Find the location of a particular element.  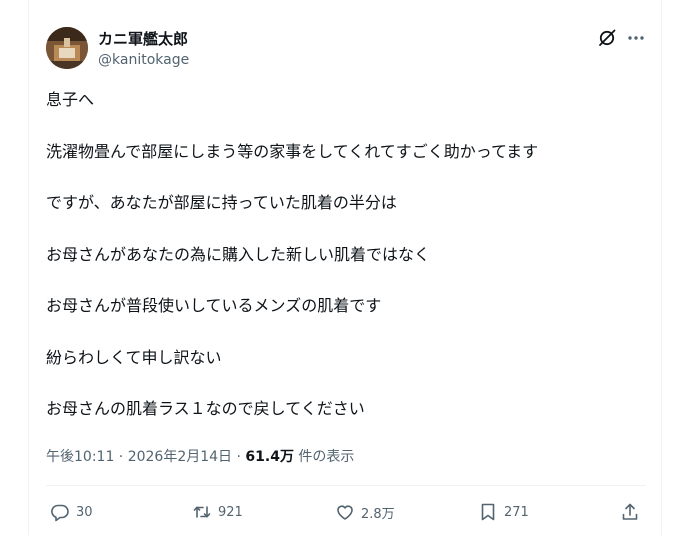

like-icon is located at coordinates (345, 512).